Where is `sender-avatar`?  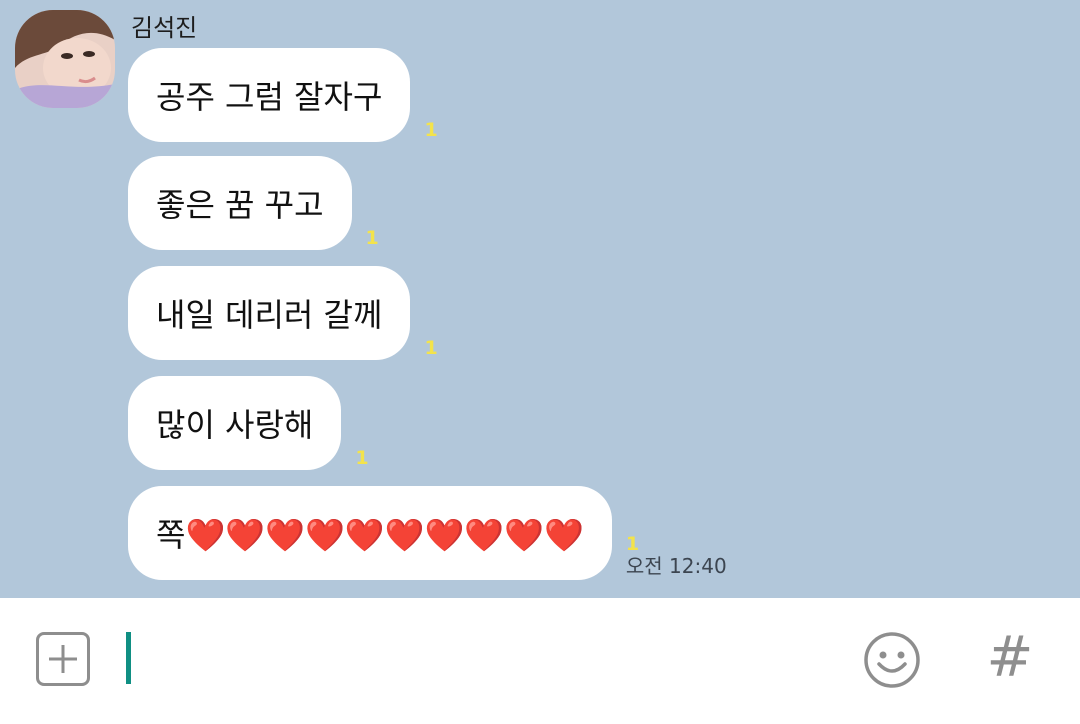
sender-avatar is located at coordinates (65, 59).